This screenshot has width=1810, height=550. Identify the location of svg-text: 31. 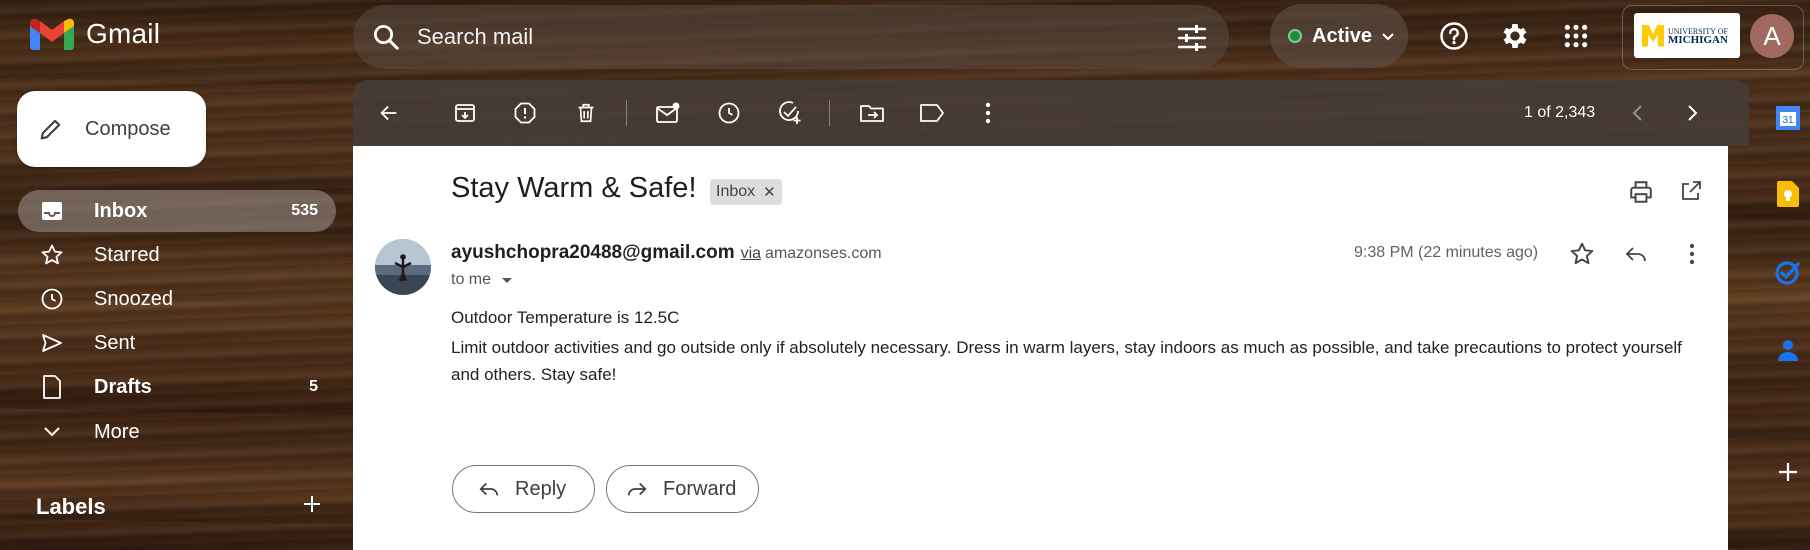
(1788, 120).